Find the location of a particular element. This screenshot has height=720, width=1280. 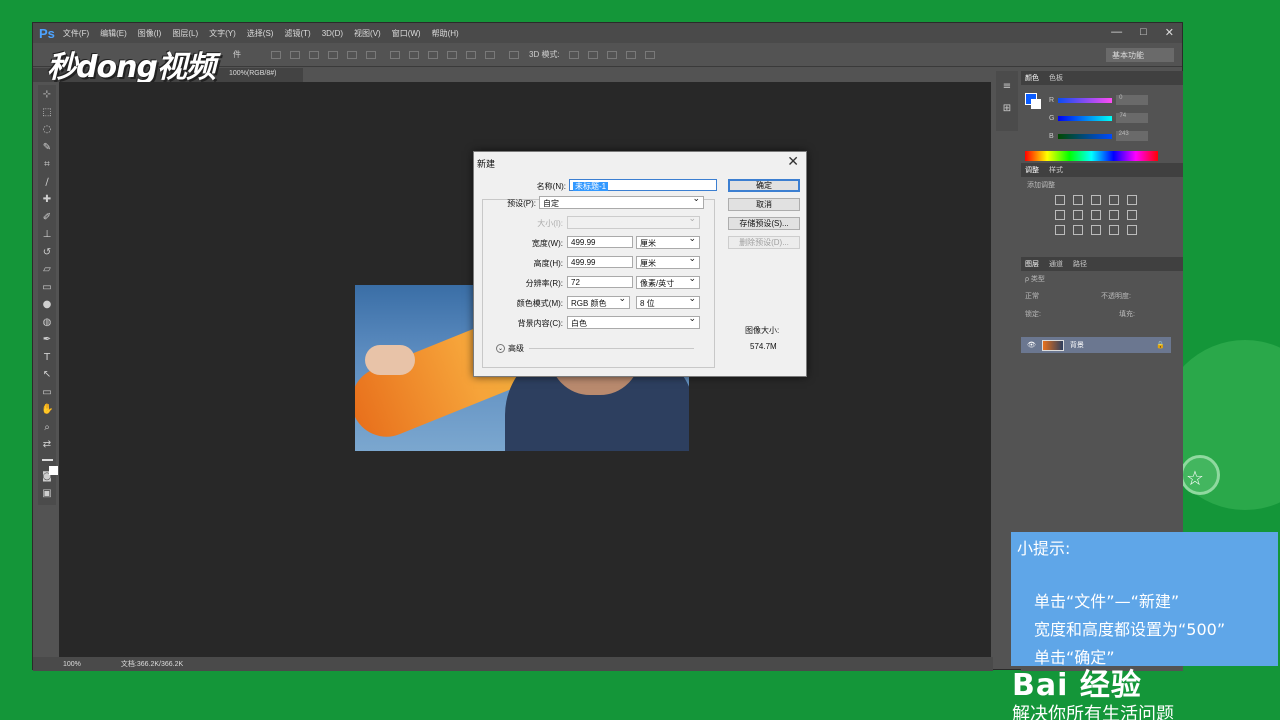

align-right-icon is located at coordinates (371, 54).